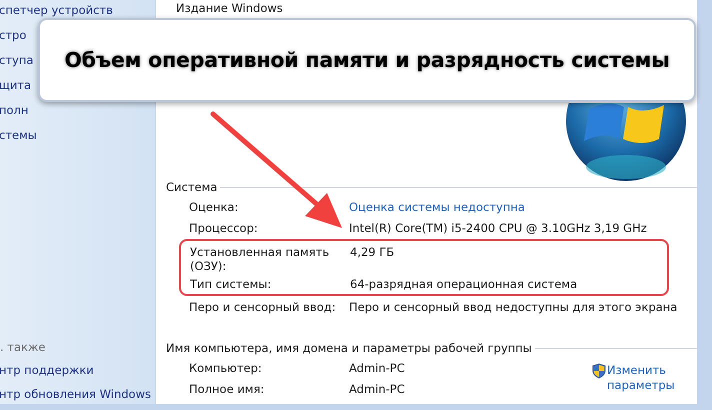 The image size is (712, 410). I want to click on field-label: Компьютер:, so click(226, 368).